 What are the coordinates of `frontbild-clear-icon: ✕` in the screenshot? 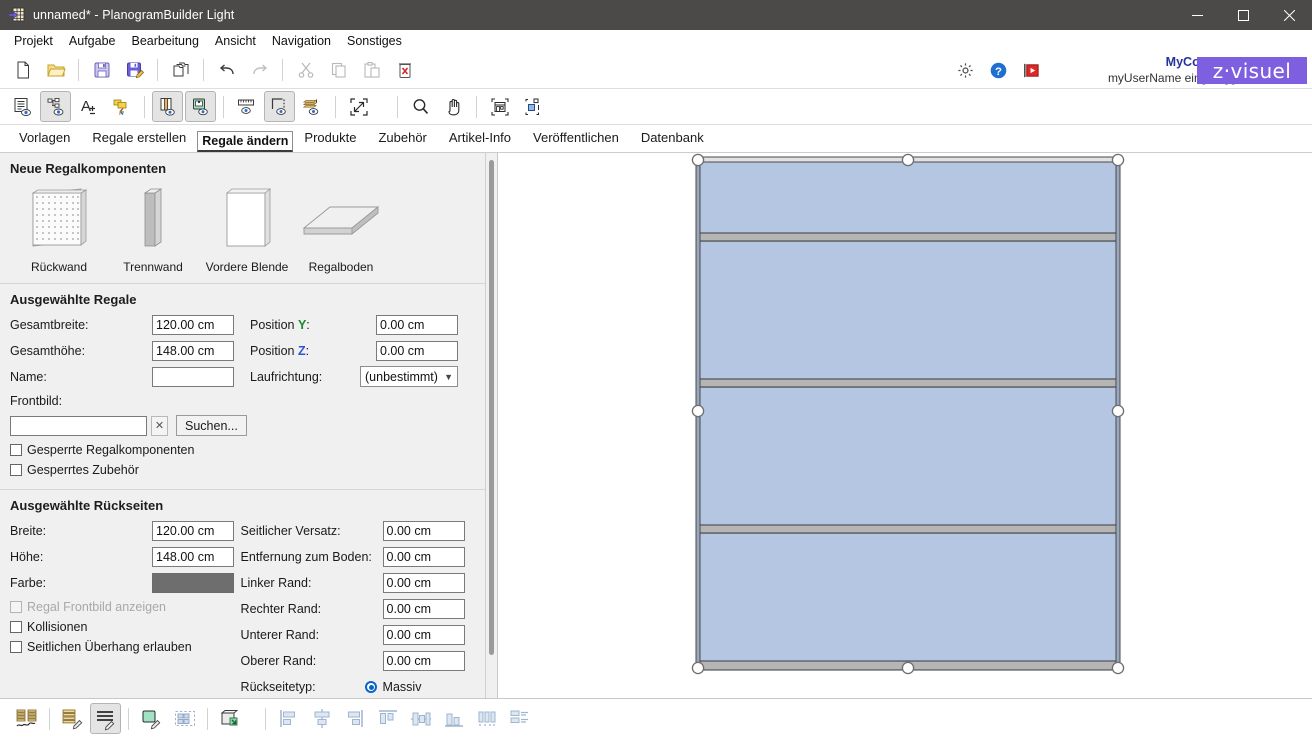 It's located at (159, 425).